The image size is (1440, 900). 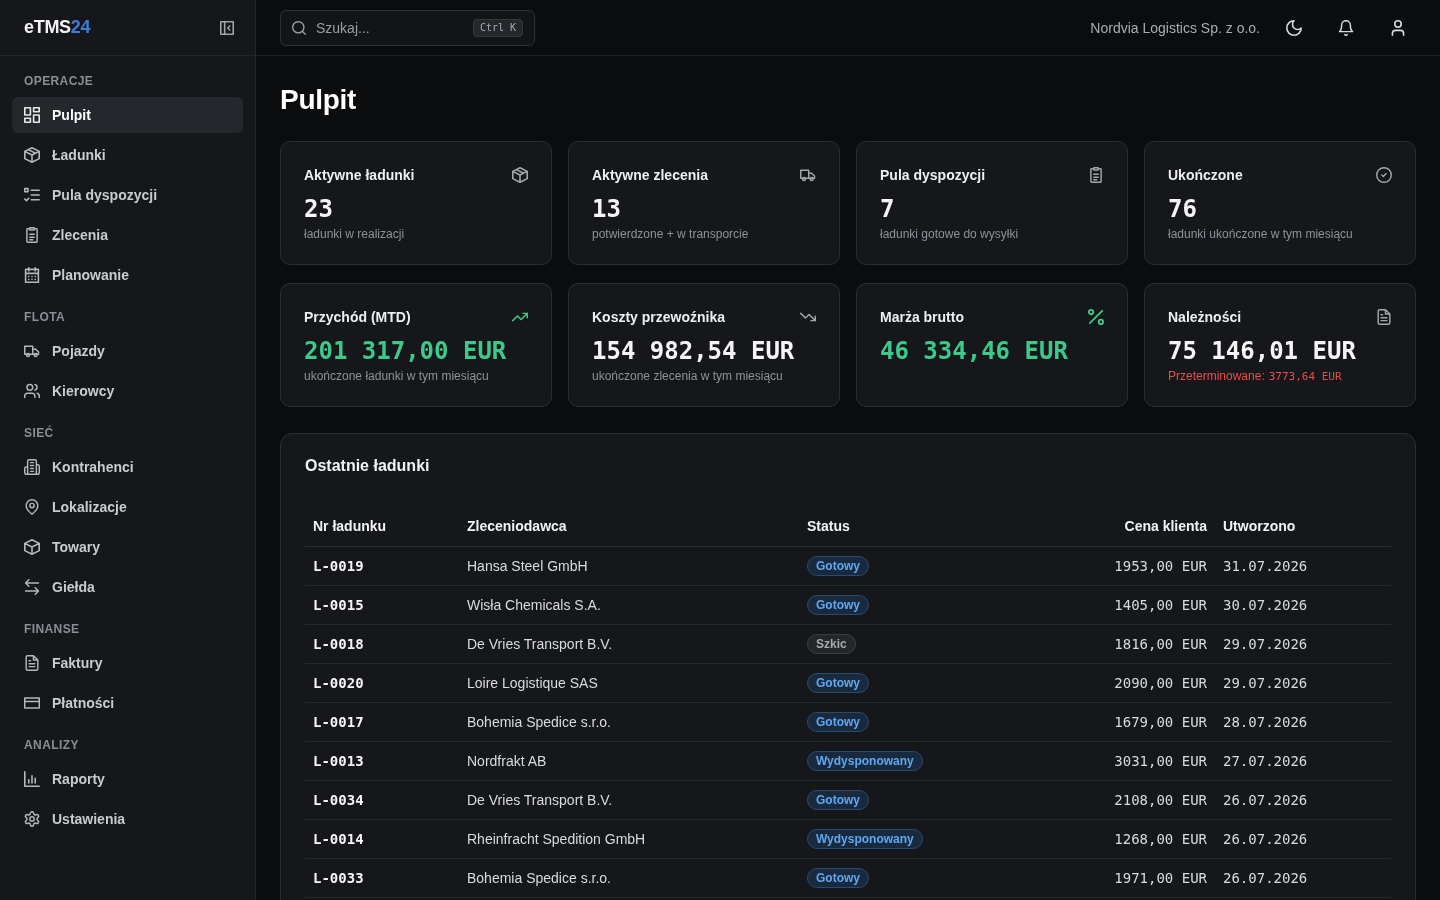 What do you see at coordinates (382, 800) in the screenshot?
I see `table-cell: L-0034` at bounding box center [382, 800].